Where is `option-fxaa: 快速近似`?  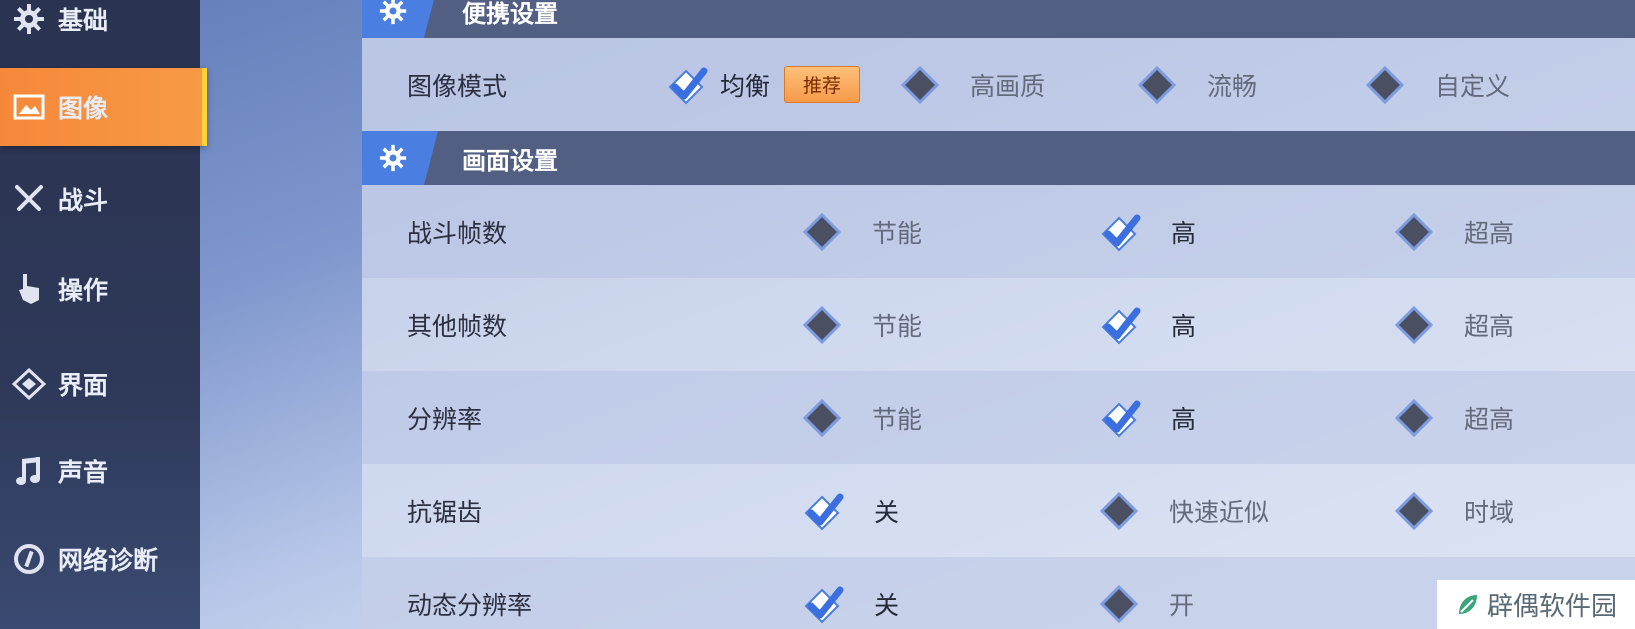
option-fxaa: 快速近似 is located at coordinates (1184, 510).